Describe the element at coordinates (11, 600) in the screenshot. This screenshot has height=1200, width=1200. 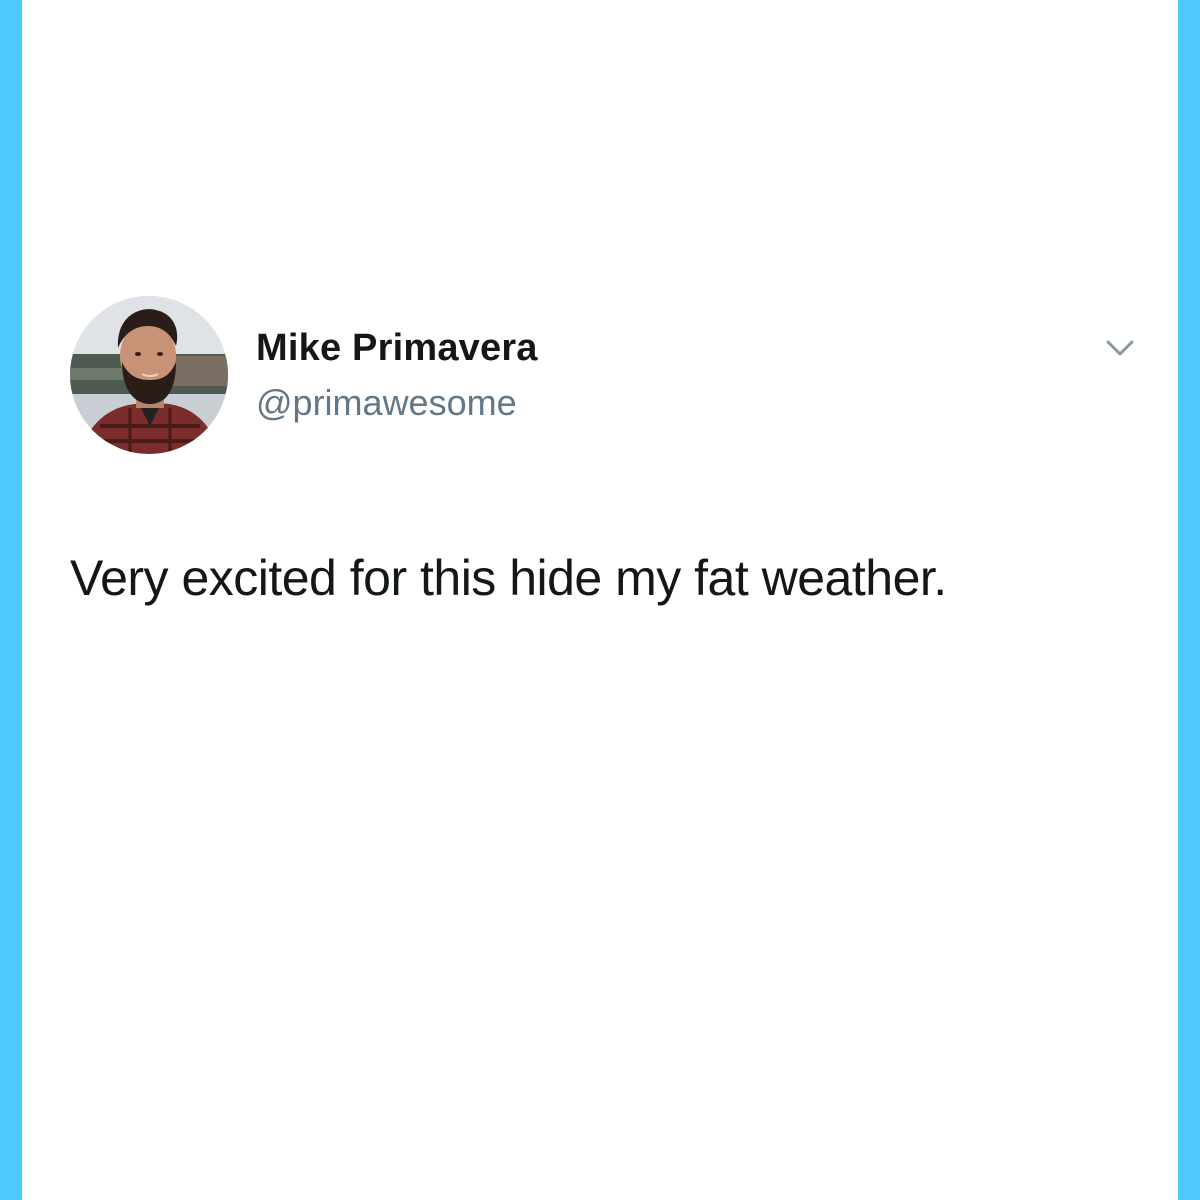
I see `frame-border-left` at that location.